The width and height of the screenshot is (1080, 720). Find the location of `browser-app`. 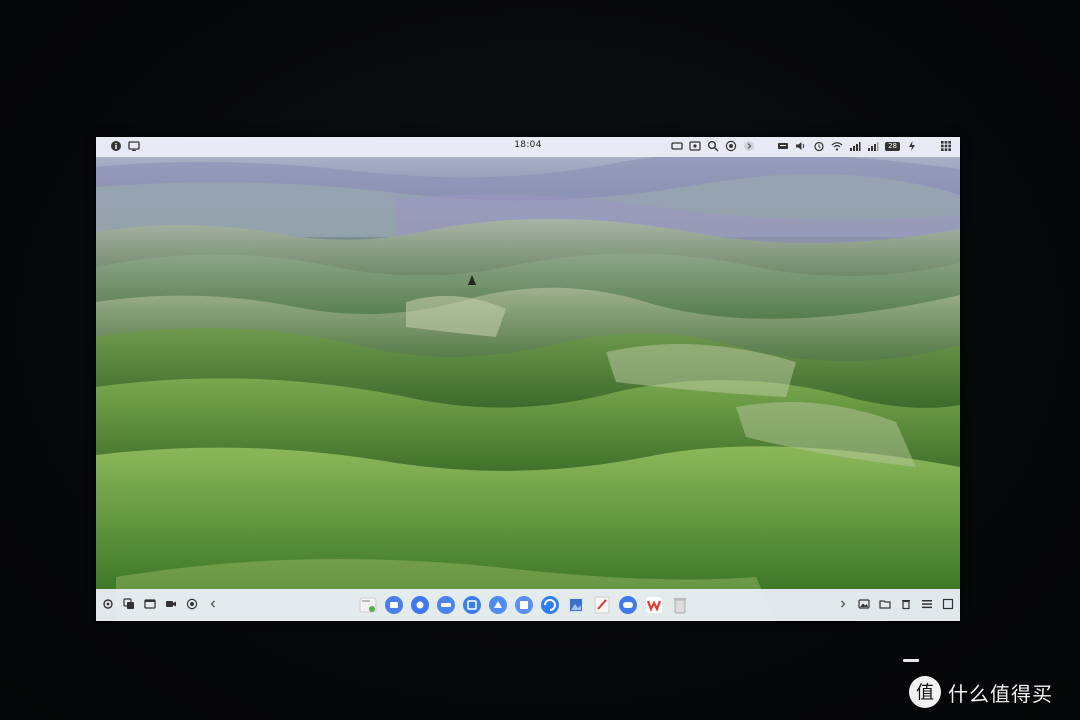

browser-app is located at coordinates (550, 605).